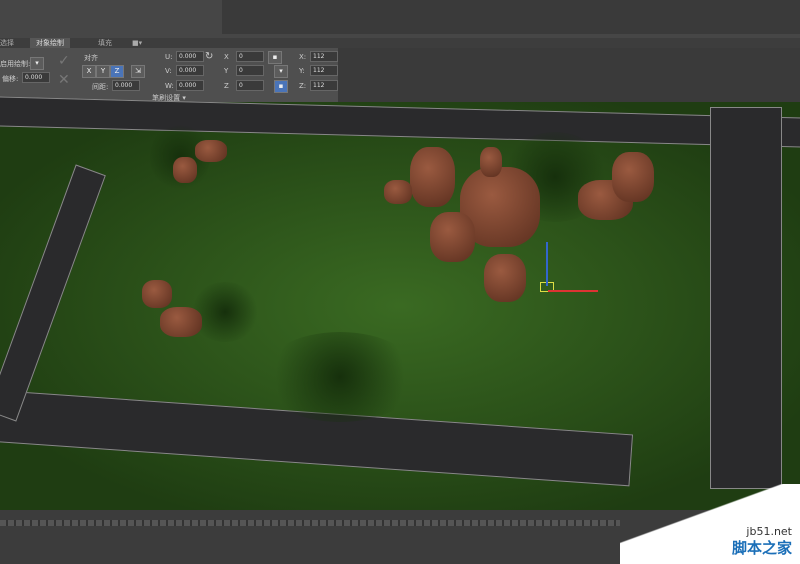 The width and height of the screenshot is (800, 564). What do you see at coordinates (37, 63) in the screenshot?
I see `paint-on-button: ▾` at bounding box center [37, 63].